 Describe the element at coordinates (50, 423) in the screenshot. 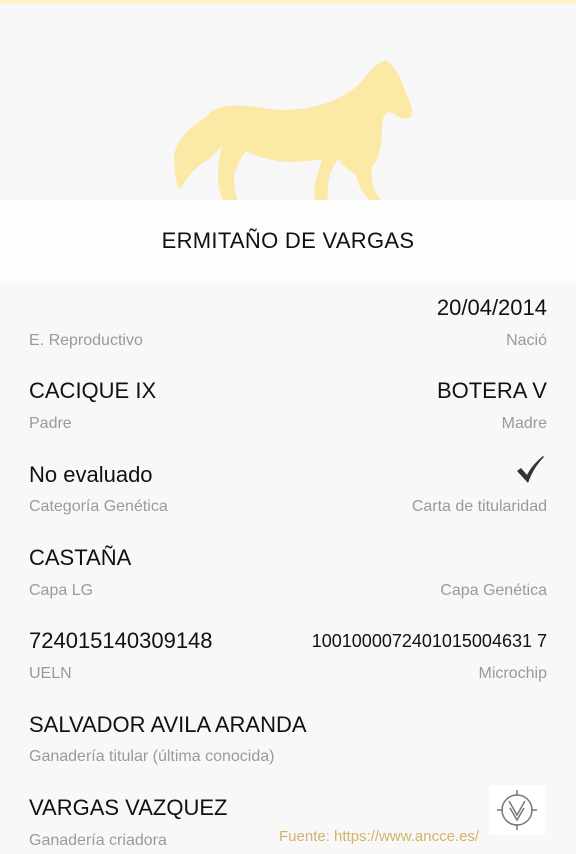

I see `father-label: Padre` at that location.